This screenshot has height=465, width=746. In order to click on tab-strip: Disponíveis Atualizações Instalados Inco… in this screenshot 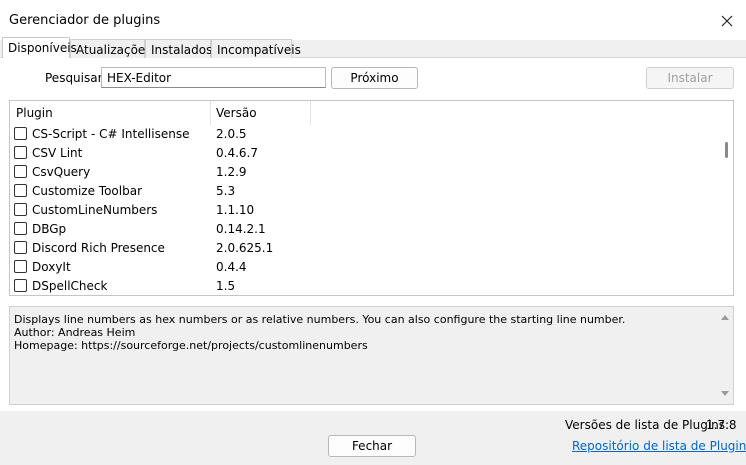, I will do `click(373, 47)`.